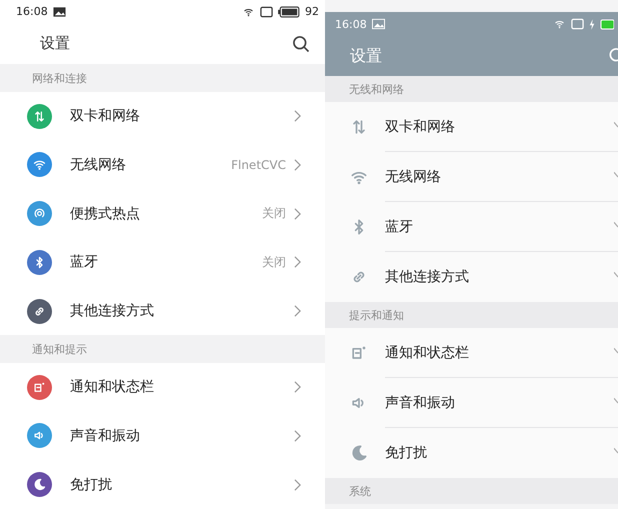  I want to click on settings-item: 无线网络 FlnetCVC, so click(162, 165).